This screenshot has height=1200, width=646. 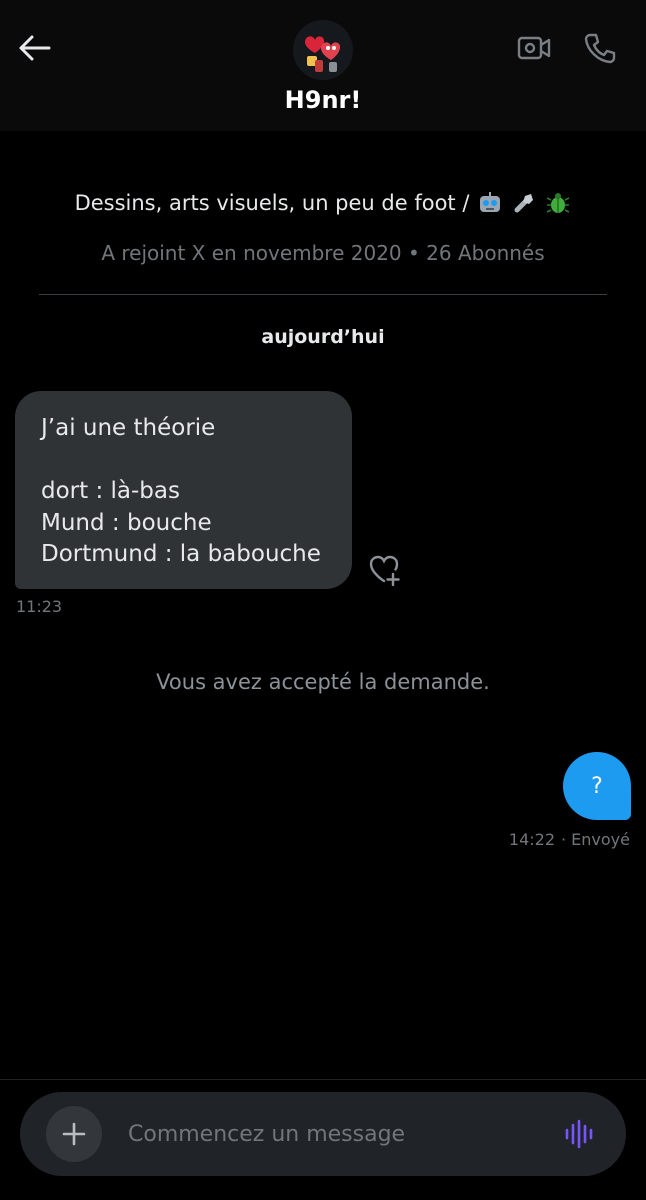 I want to click on message-line: dort : là-bas, so click(x=110, y=491).